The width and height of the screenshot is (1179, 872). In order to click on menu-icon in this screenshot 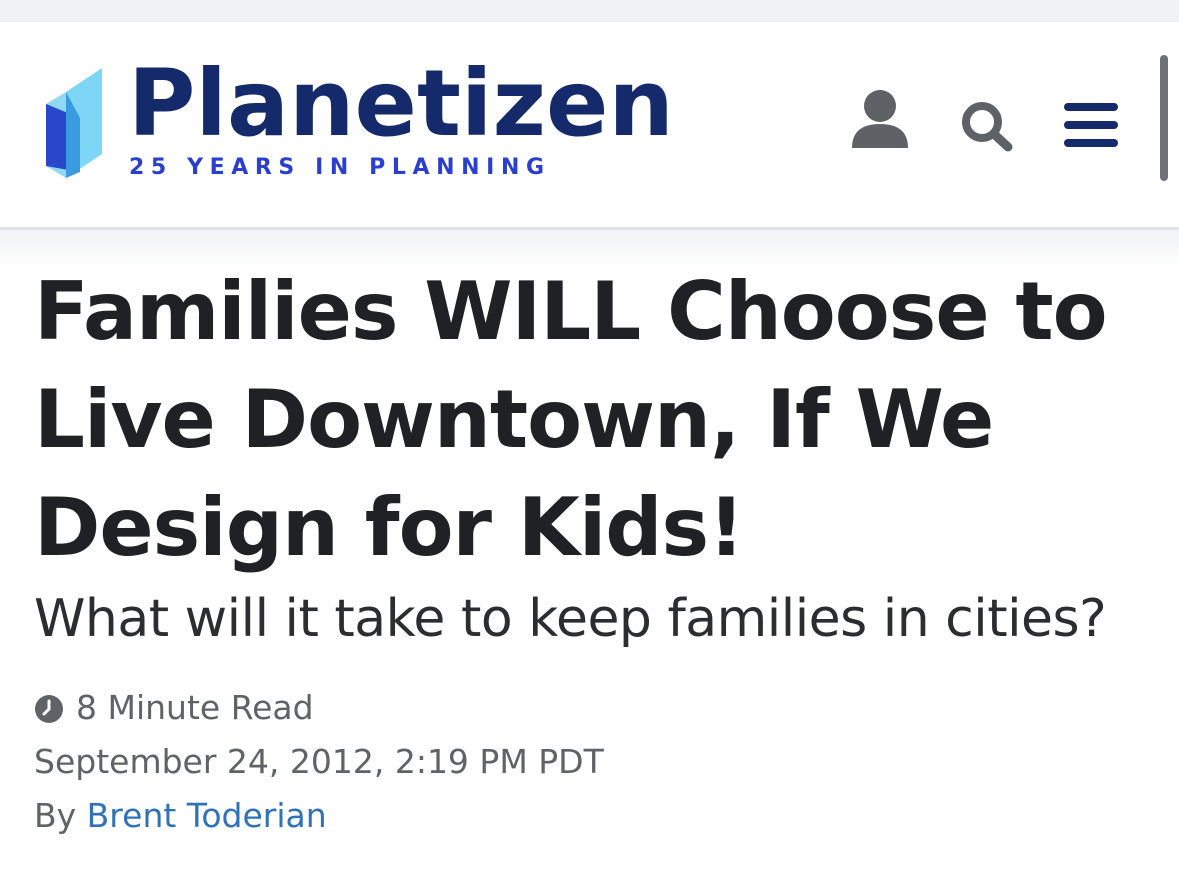, I will do `click(1091, 125)`.